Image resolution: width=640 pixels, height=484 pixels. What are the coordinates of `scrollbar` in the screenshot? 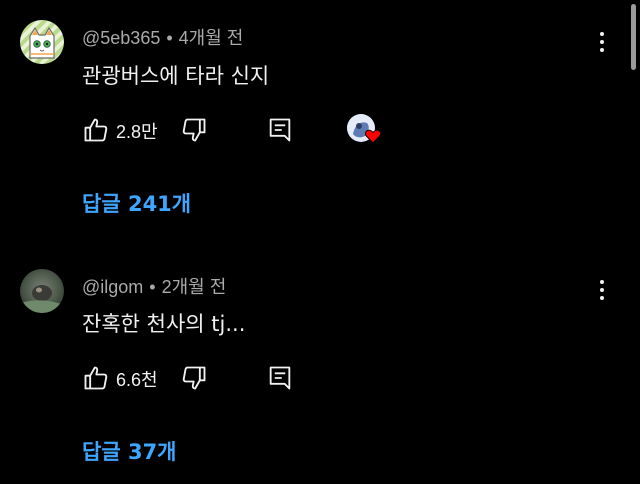 It's located at (633, 37).